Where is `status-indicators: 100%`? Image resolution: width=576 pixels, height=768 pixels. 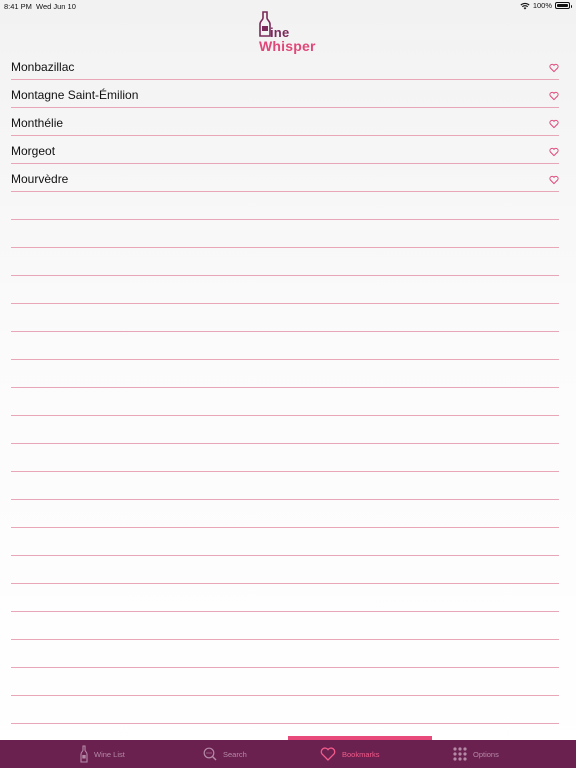
status-indicators: 100% is located at coordinates (546, 5).